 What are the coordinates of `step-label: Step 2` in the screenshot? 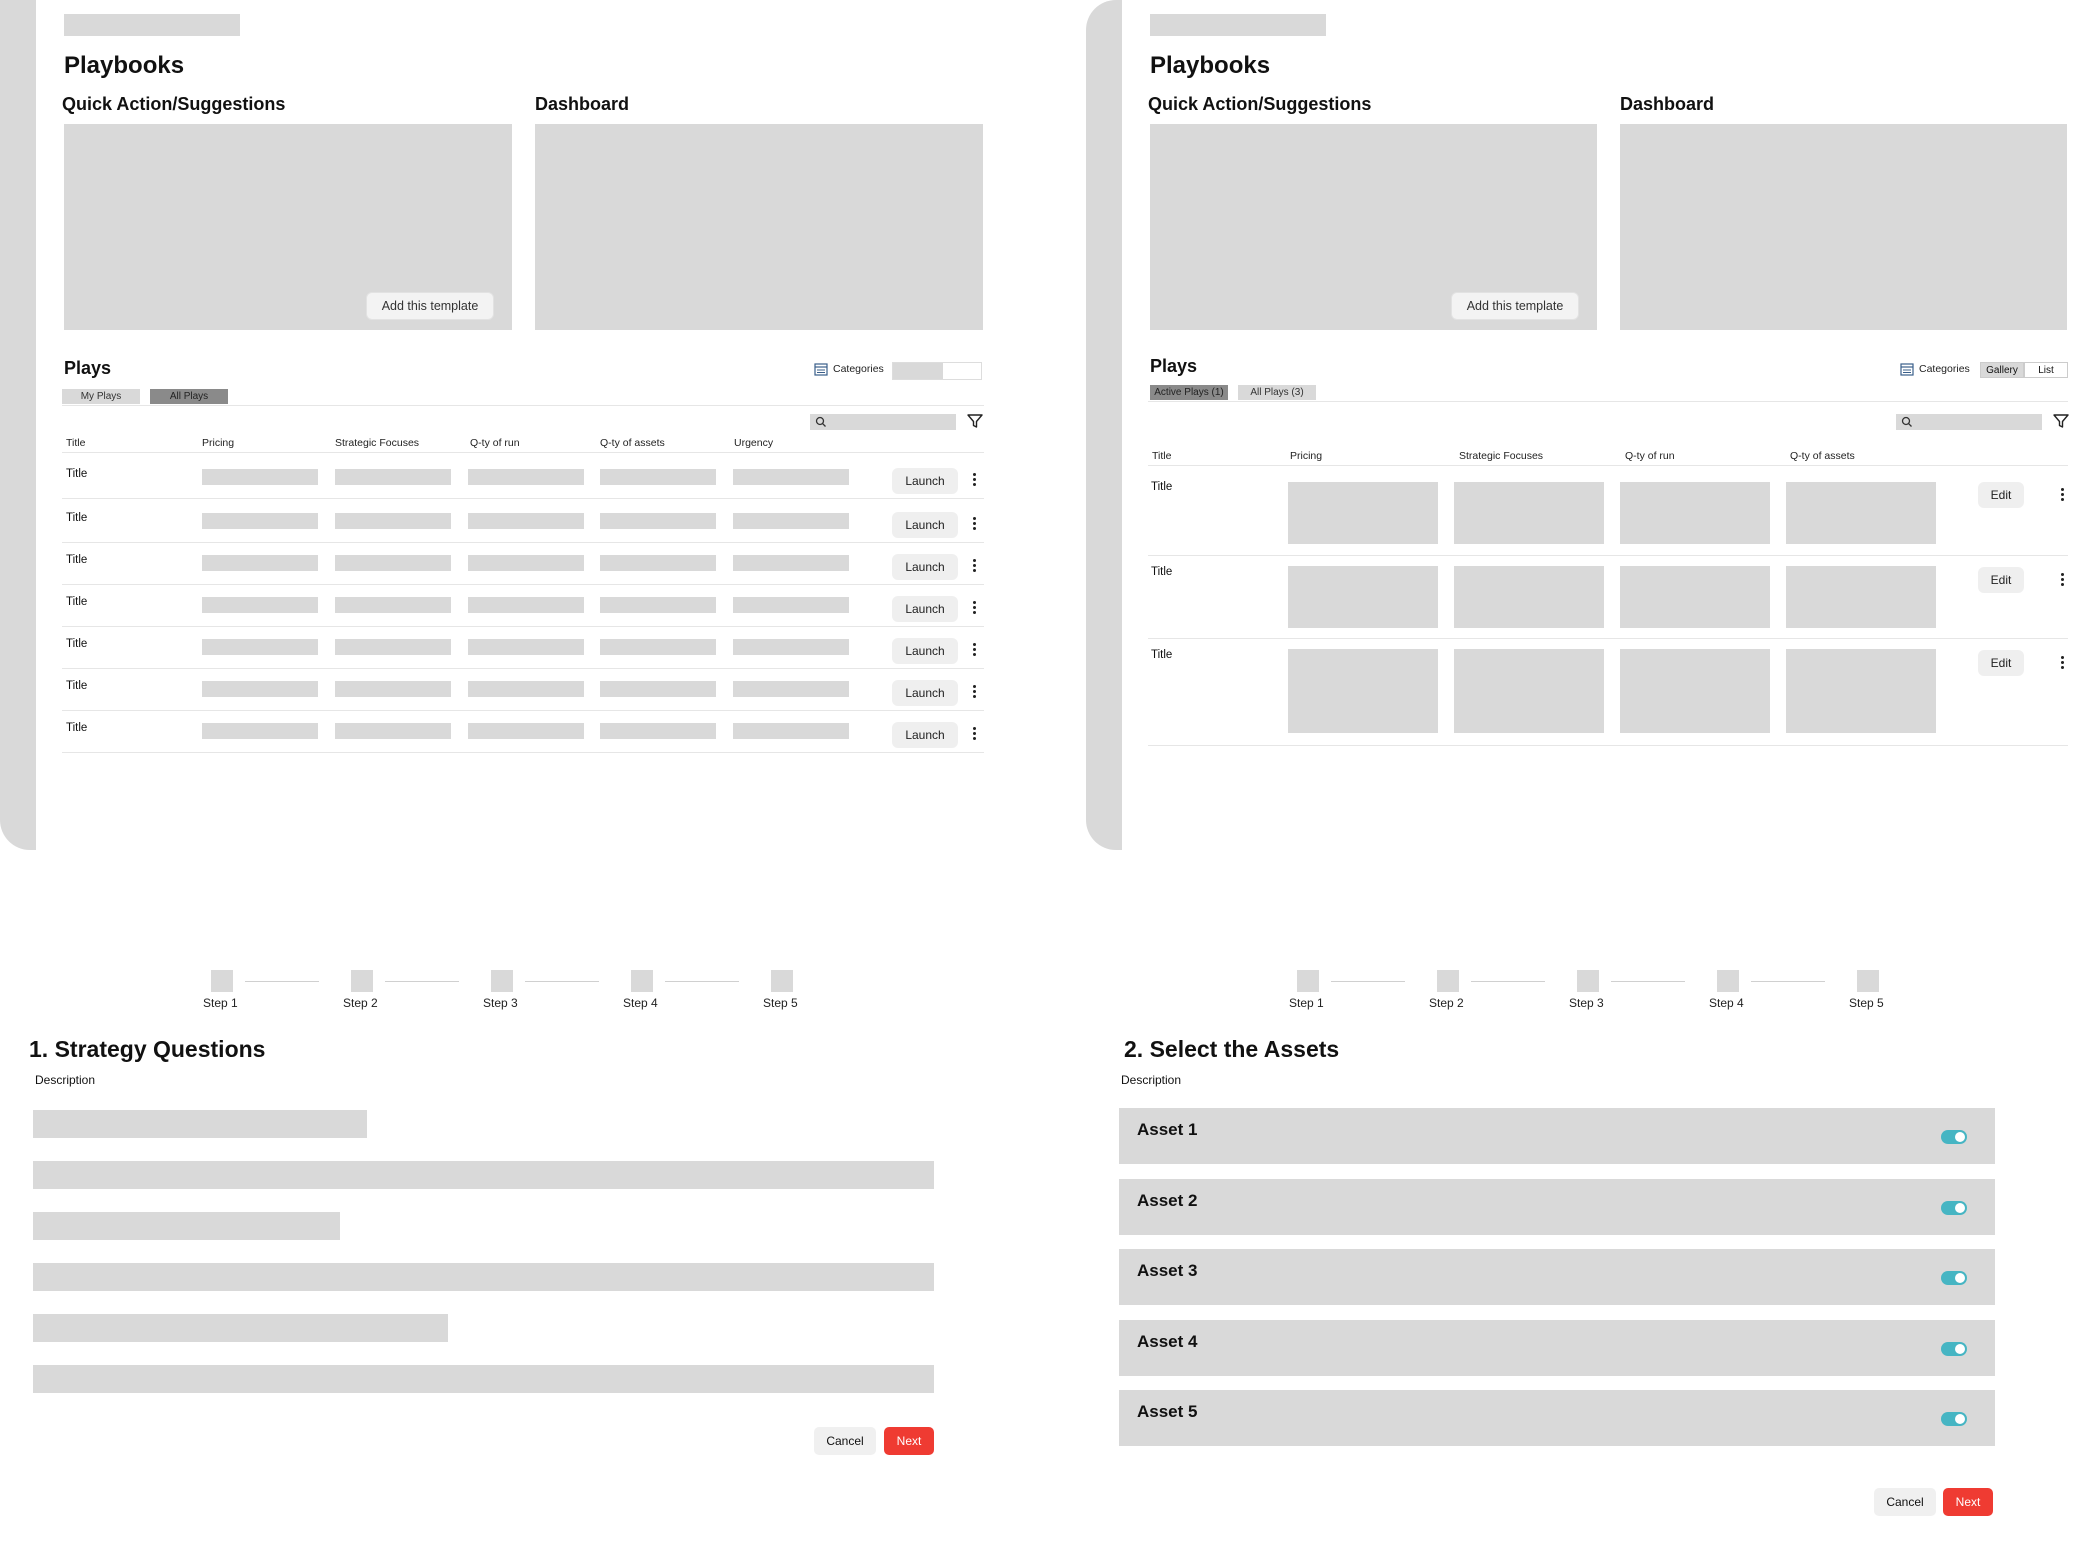 It's located at (360, 1003).